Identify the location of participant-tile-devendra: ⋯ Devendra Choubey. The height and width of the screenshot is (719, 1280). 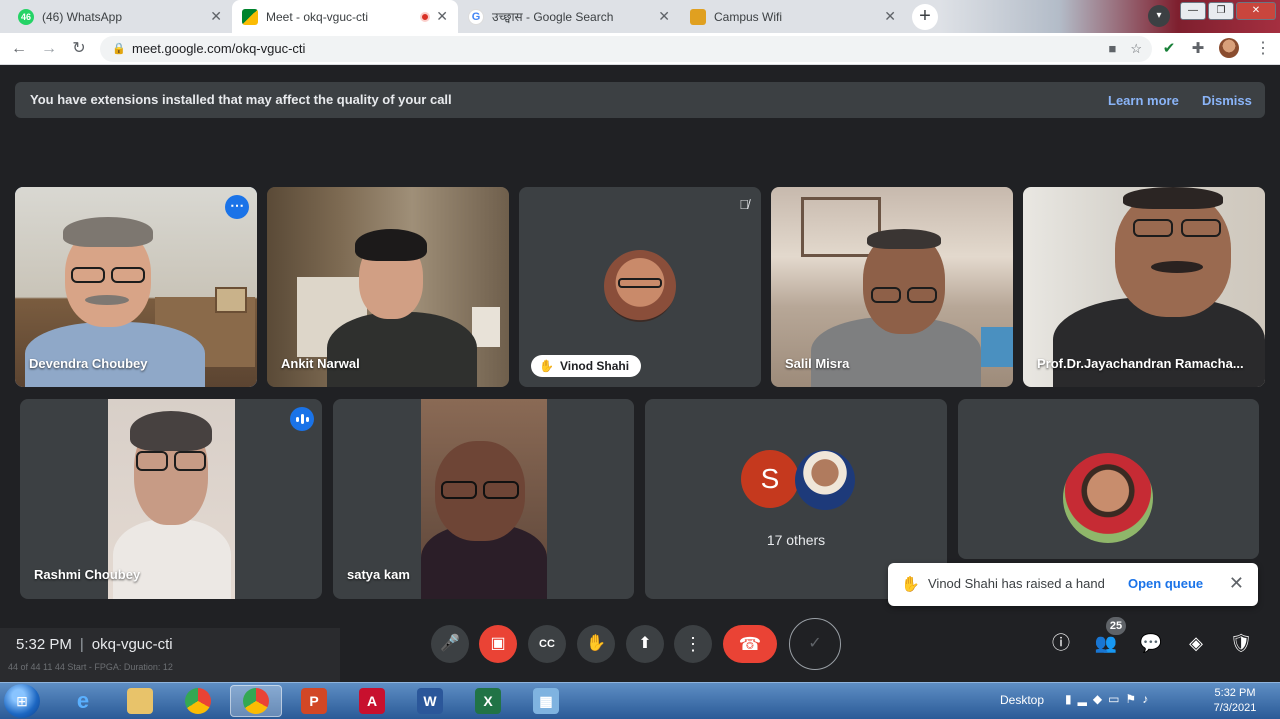
(136, 287).